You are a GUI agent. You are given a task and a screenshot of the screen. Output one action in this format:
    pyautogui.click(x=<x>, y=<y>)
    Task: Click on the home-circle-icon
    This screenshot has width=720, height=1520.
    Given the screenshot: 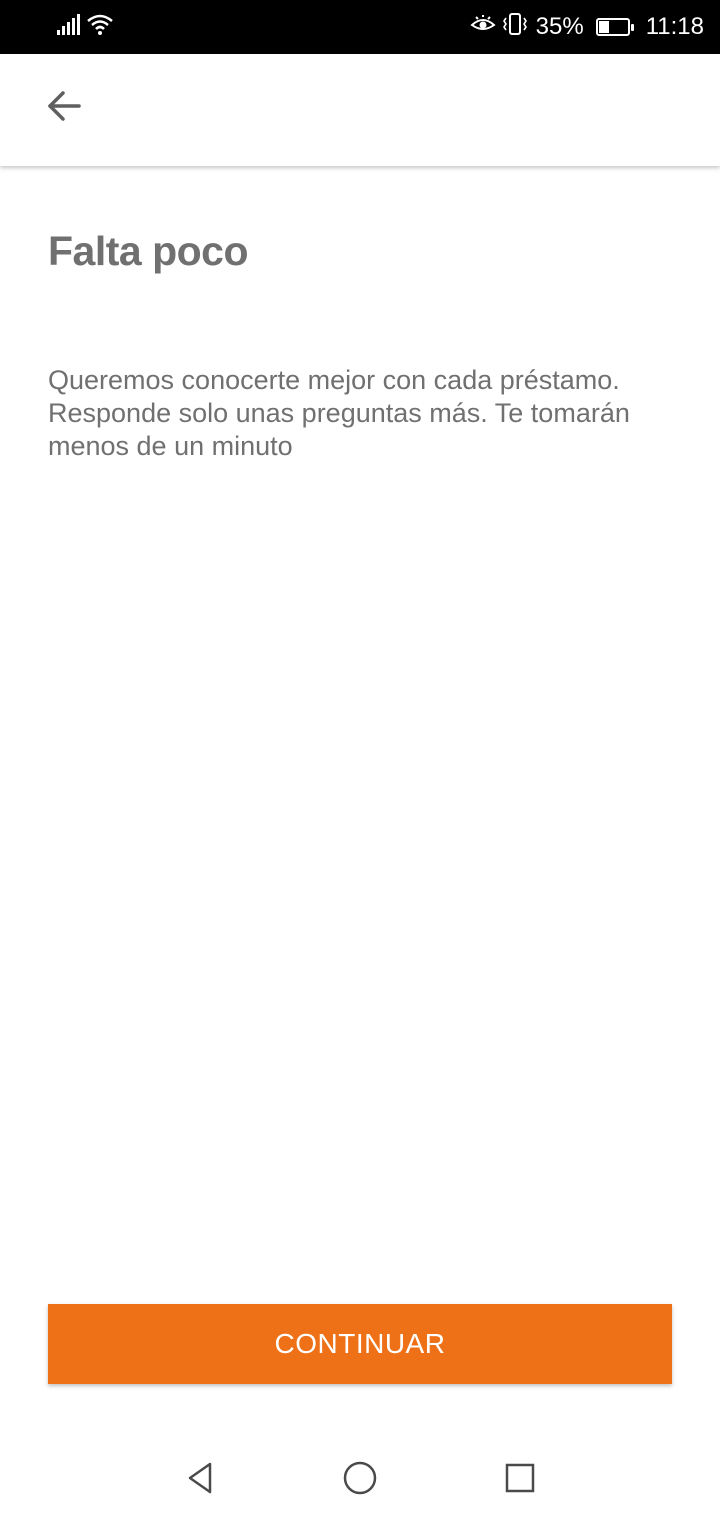 What is the action you would take?
    pyautogui.click(x=360, y=1480)
    